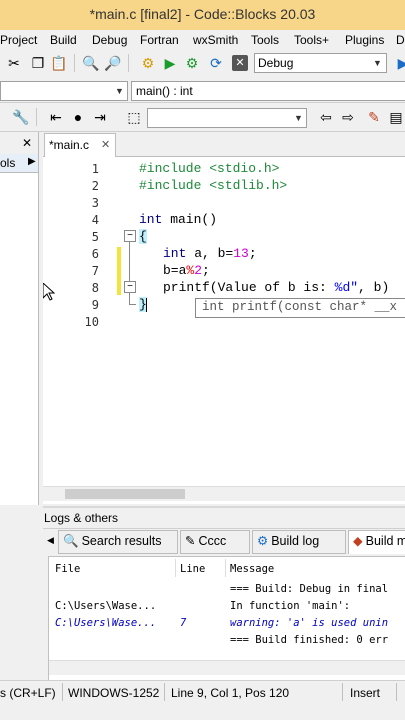 The width and height of the screenshot is (405, 720). What do you see at coordinates (210, 253) in the screenshot?
I see `code-line-6: int a, b=13;` at bounding box center [210, 253].